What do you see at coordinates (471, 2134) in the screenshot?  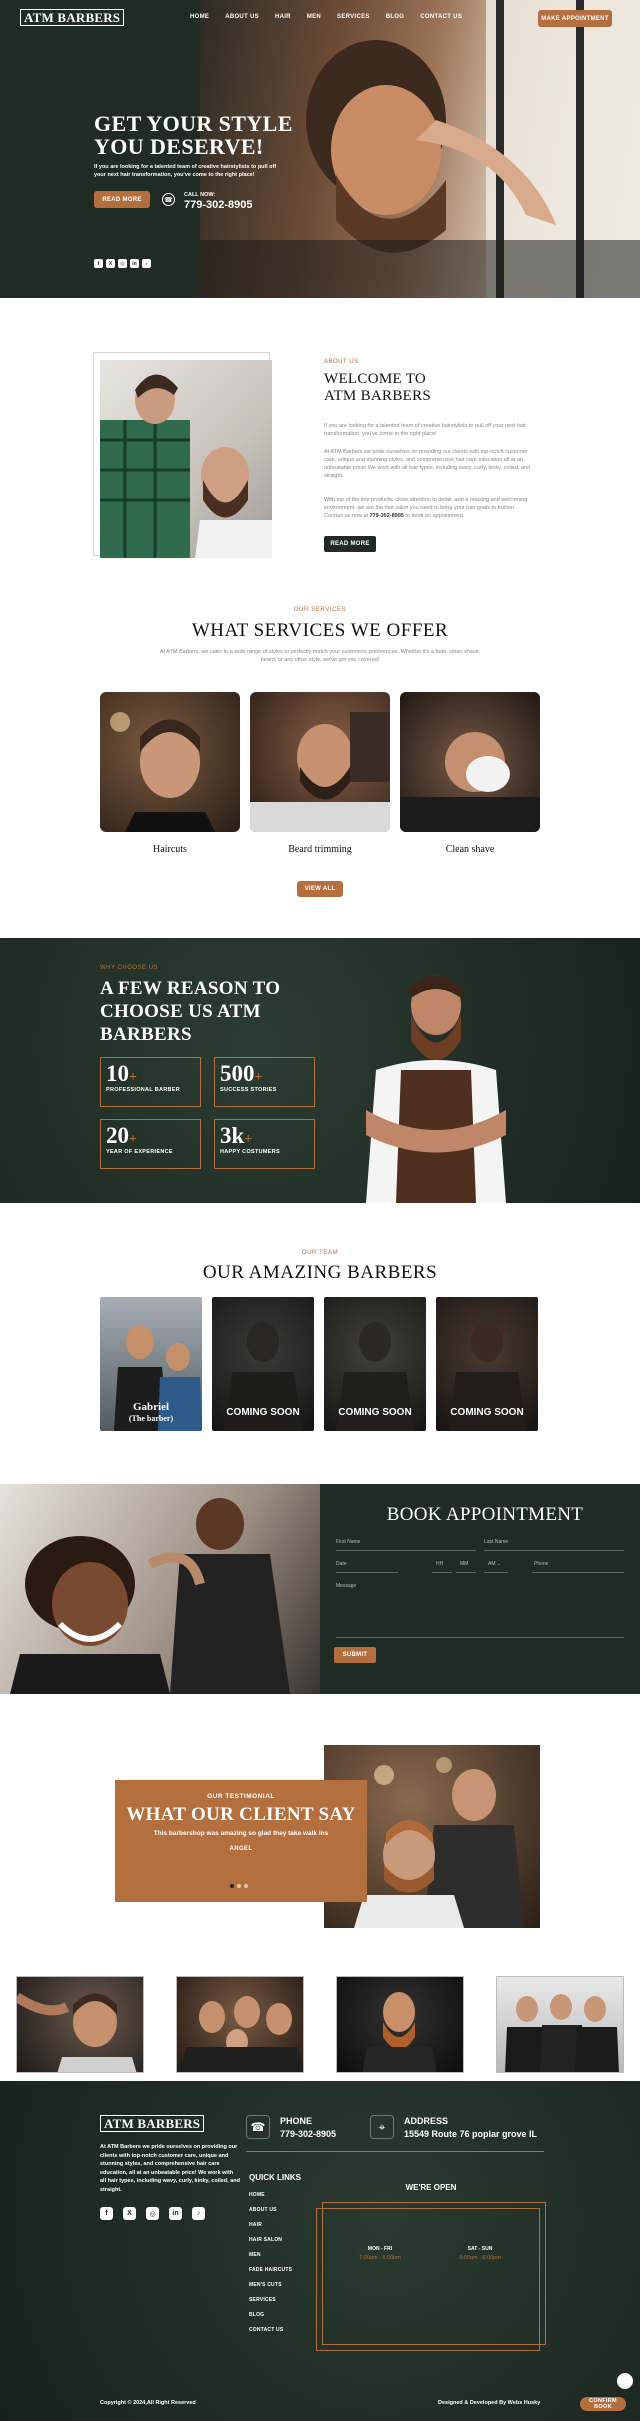 I see `footer-address: 15549 Route 76 poplar grove IL` at bounding box center [471, 2134].